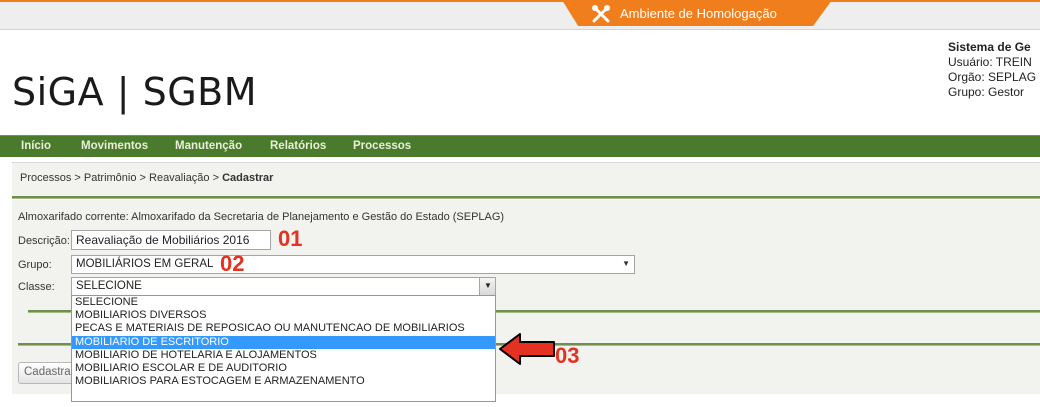 The width and height of the screenshot is (1040, 407). I want to click on grupo-label: Grupo:, so click(35, 265).